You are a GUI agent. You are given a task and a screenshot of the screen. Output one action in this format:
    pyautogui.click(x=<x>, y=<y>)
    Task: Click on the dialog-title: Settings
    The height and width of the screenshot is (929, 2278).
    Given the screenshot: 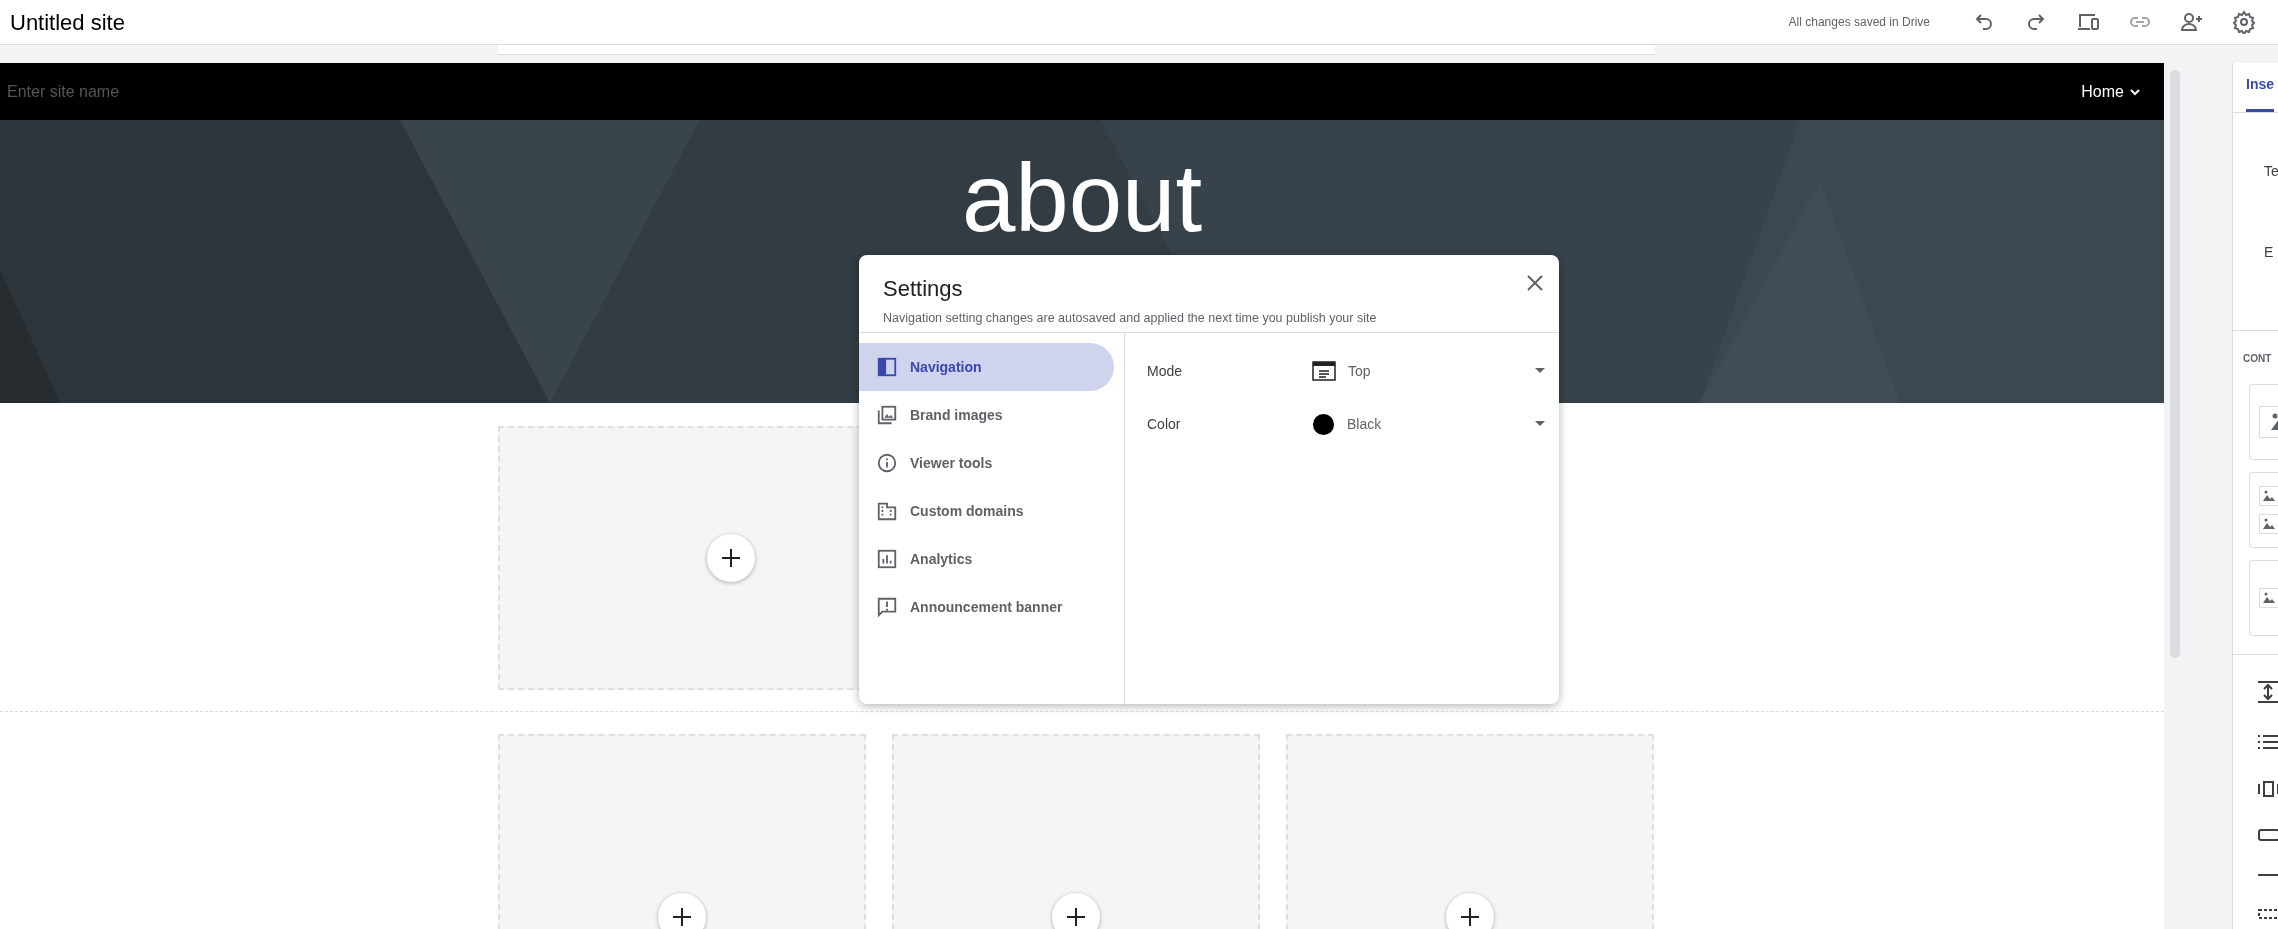 What is the action you would take?
    pyautogui.click(x=923, y=289)
    